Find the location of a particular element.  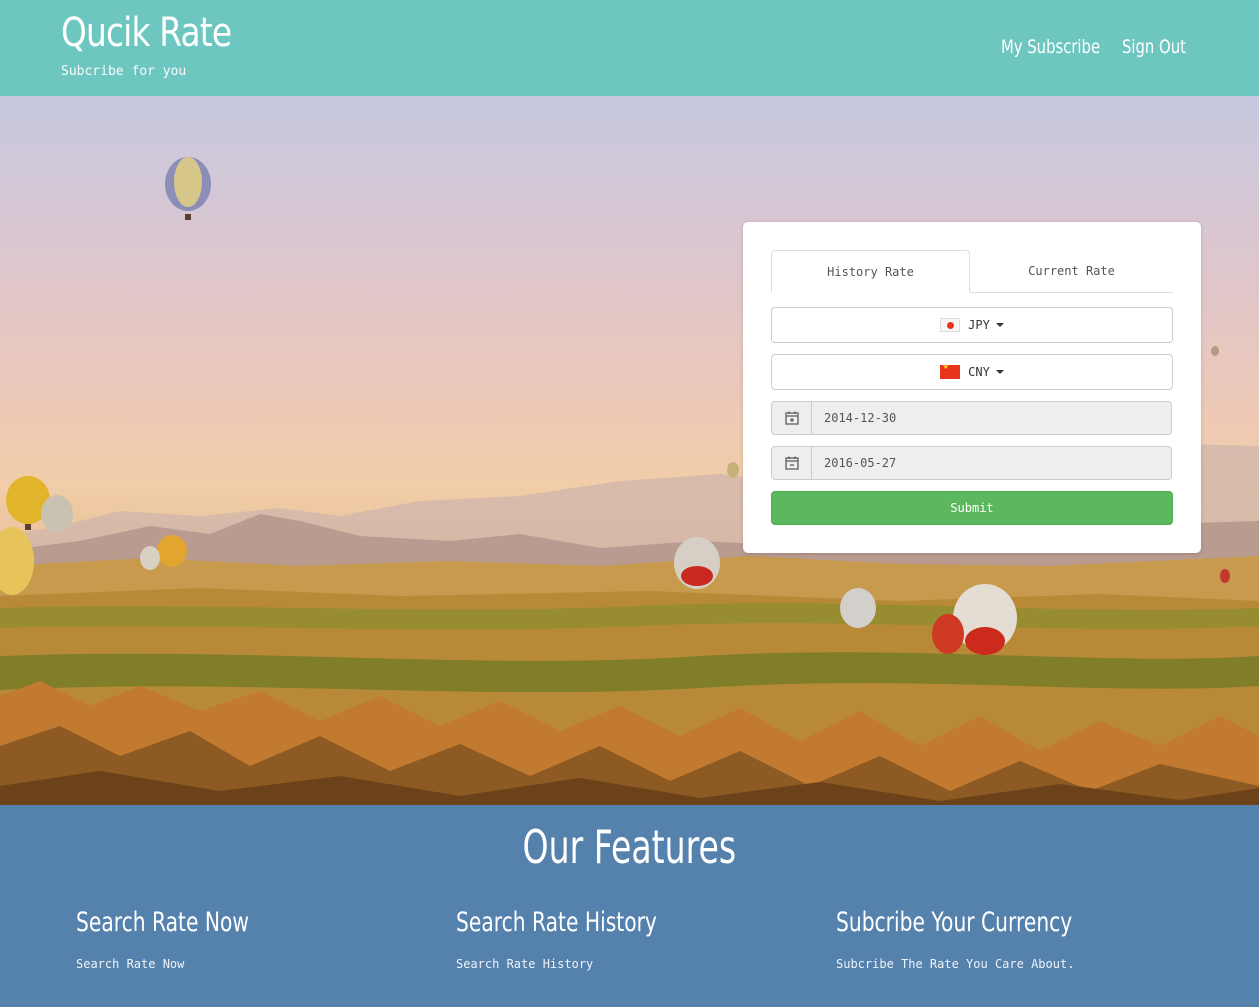

start-date-group is located at coordinates (971, 418).